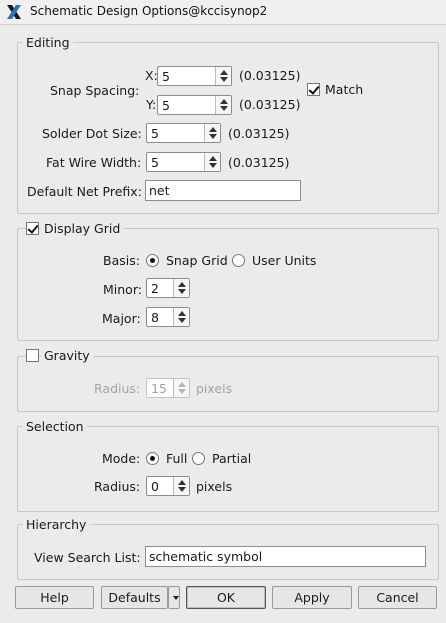 The image size is (446, 623). What do you see at coordinates (312, 597) in the screenshot?
I see `apply-button: Apply` at bounding box center [312, 597].